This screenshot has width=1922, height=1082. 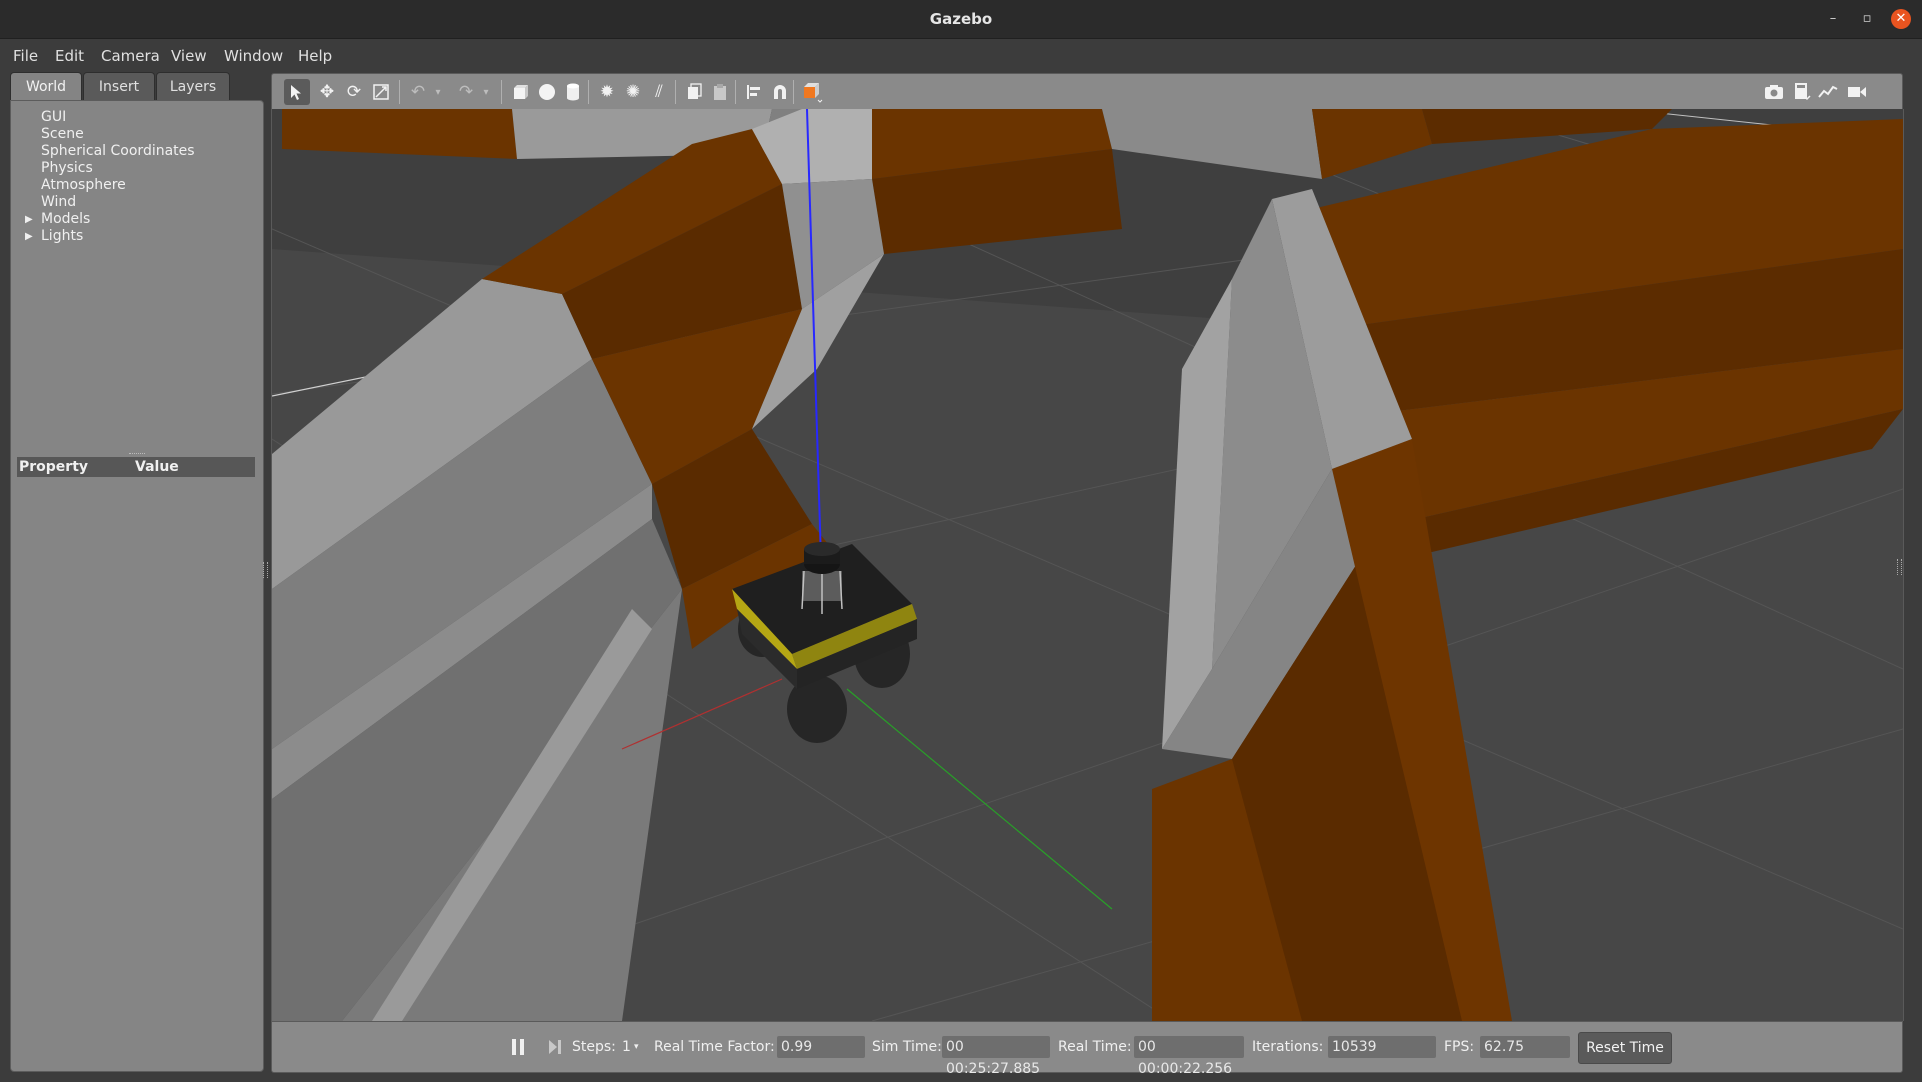 I want to click on point-light-icon: ✹, so click(x=607, y=92).